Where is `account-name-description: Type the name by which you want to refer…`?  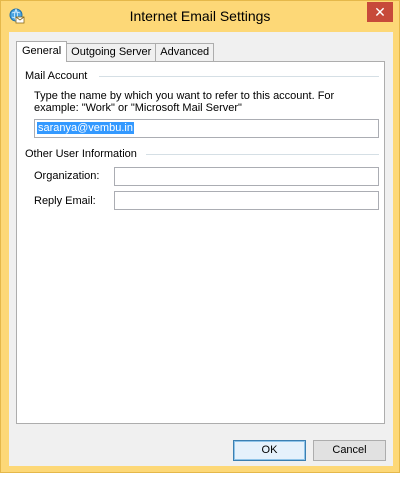
account-name-description: Type the name by which you want to refer… is located at coordinates (184, 102).